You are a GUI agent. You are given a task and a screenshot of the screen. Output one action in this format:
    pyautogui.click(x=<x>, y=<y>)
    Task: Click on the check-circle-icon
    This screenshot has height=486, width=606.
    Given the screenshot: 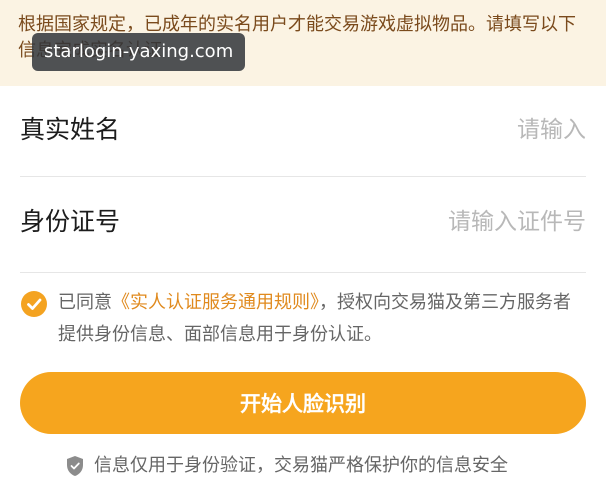 What is the action you would take?
    pyautogui.click(x=34, y=304)
    